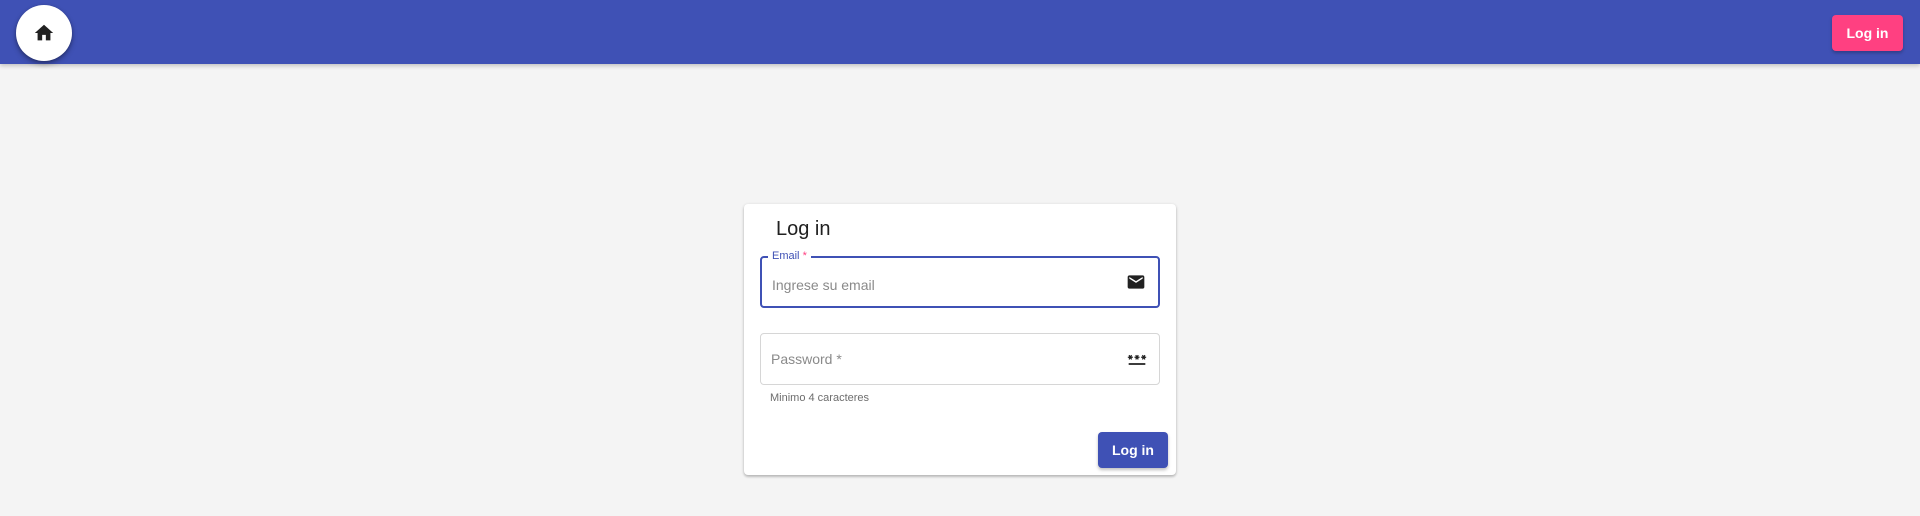 Image resolution: width=1920 pixels, height=516 pixels. Describe the element at coordinates (803, 229) in the screenshot. I see `card-title: Log in` at that location.